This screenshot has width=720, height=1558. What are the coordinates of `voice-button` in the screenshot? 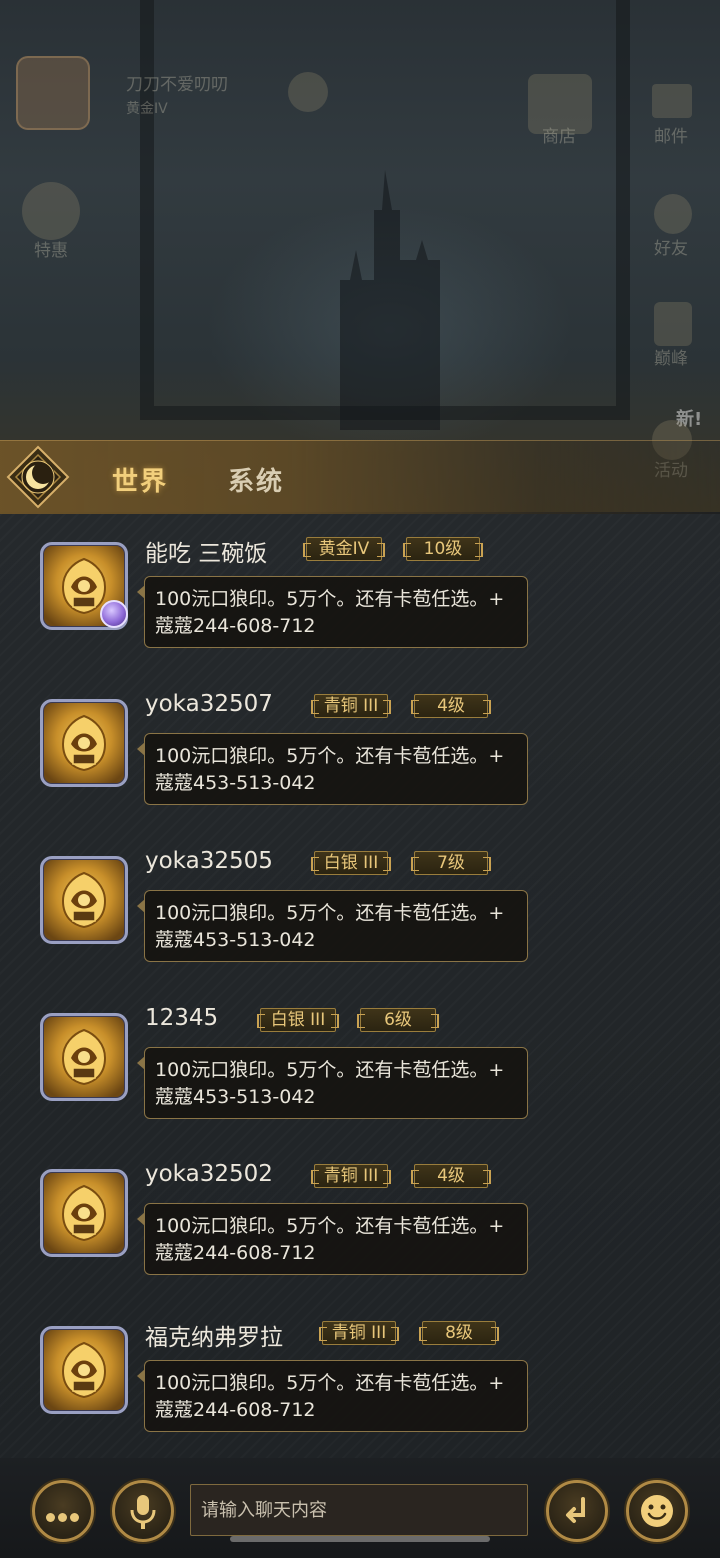 It's located at (143, 1511).